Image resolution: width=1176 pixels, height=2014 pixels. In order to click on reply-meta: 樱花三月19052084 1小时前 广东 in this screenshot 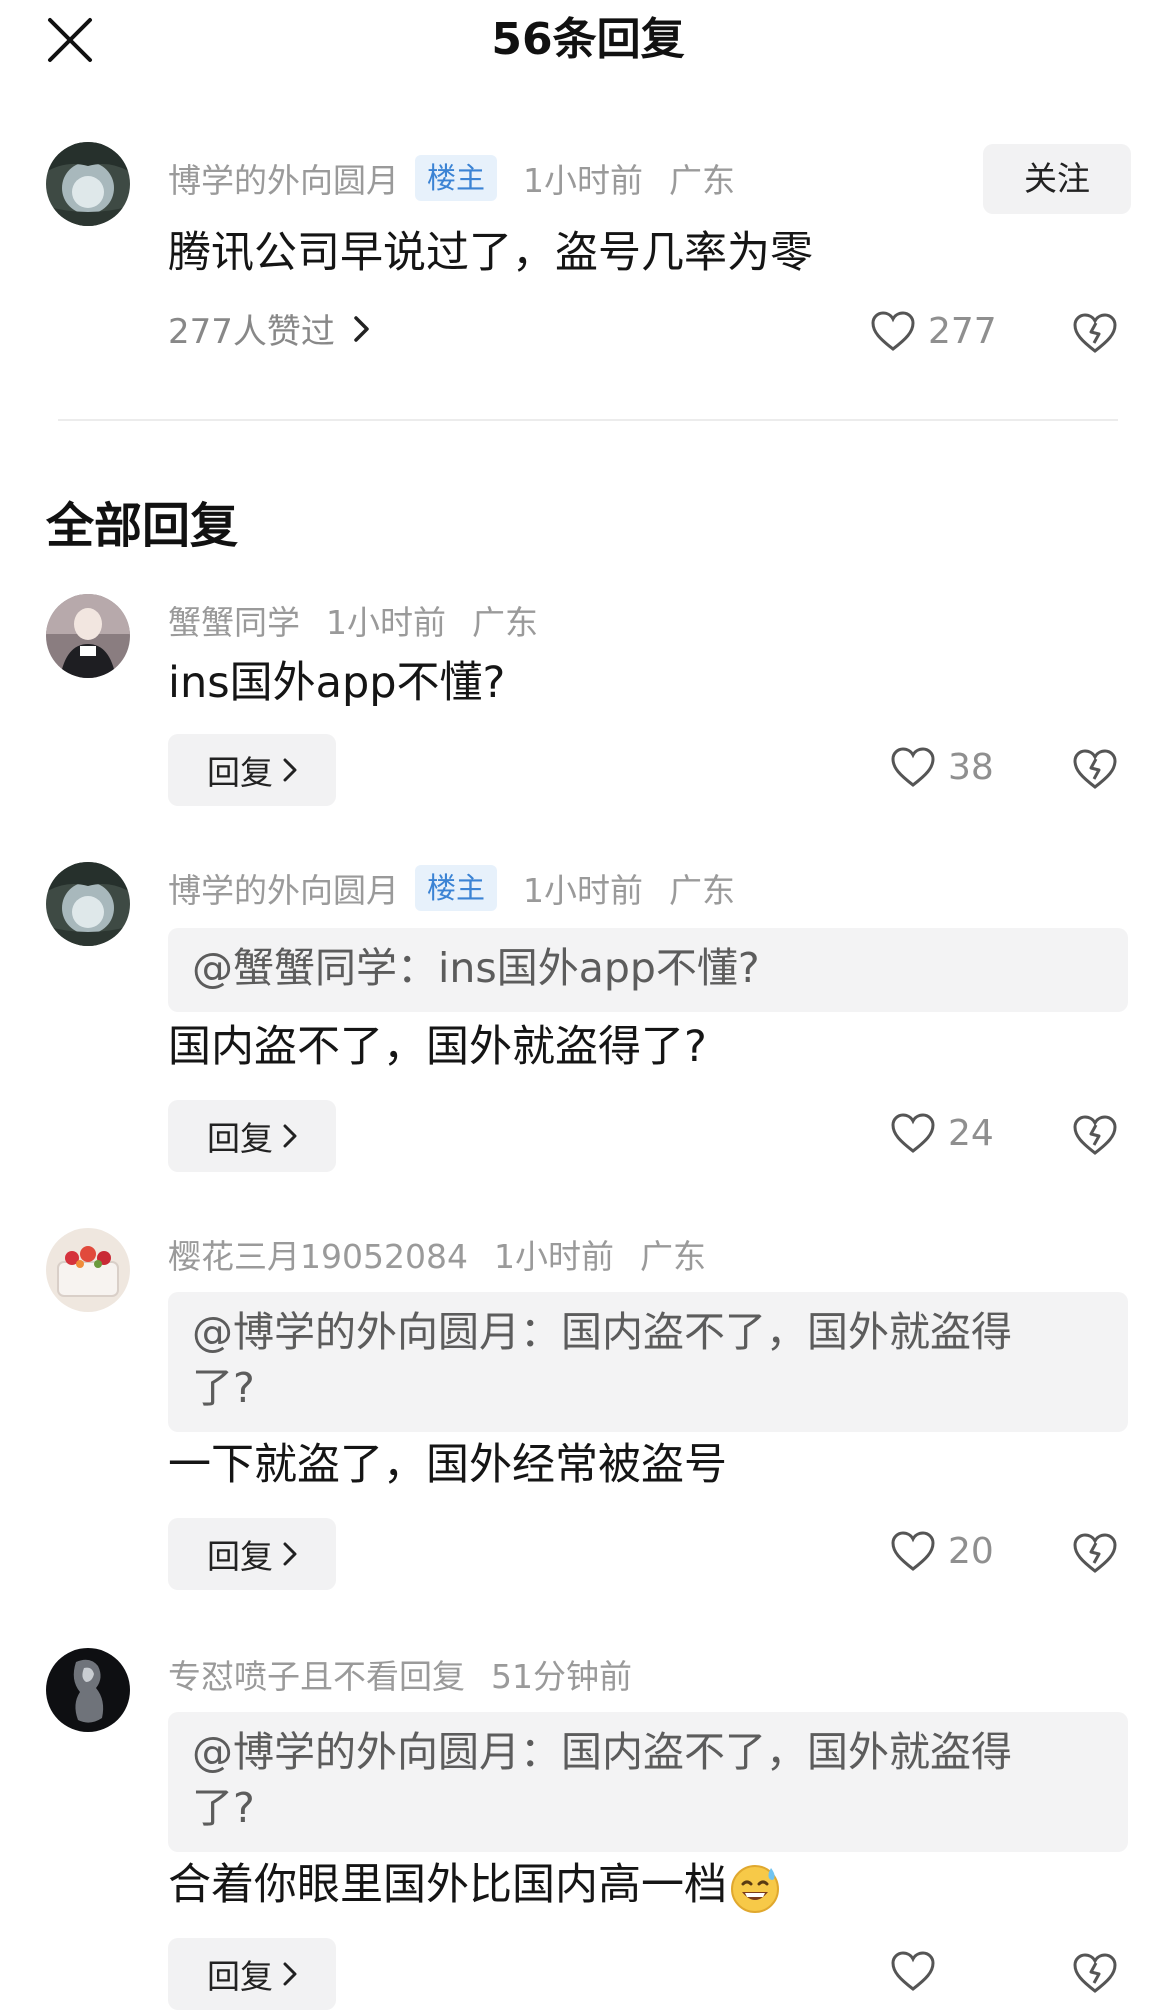, I will do `click(437, 1254)`.